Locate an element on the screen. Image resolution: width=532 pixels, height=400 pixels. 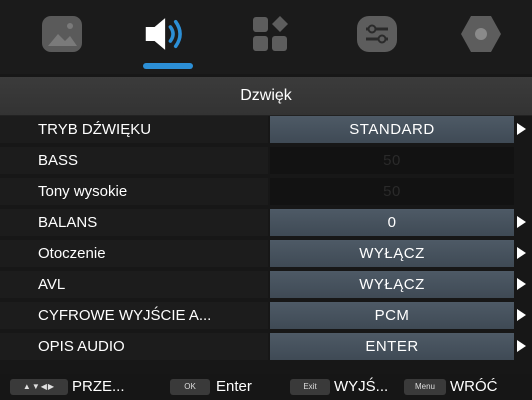
menu-row-label: BALANS is located at coordinates (134, 222).